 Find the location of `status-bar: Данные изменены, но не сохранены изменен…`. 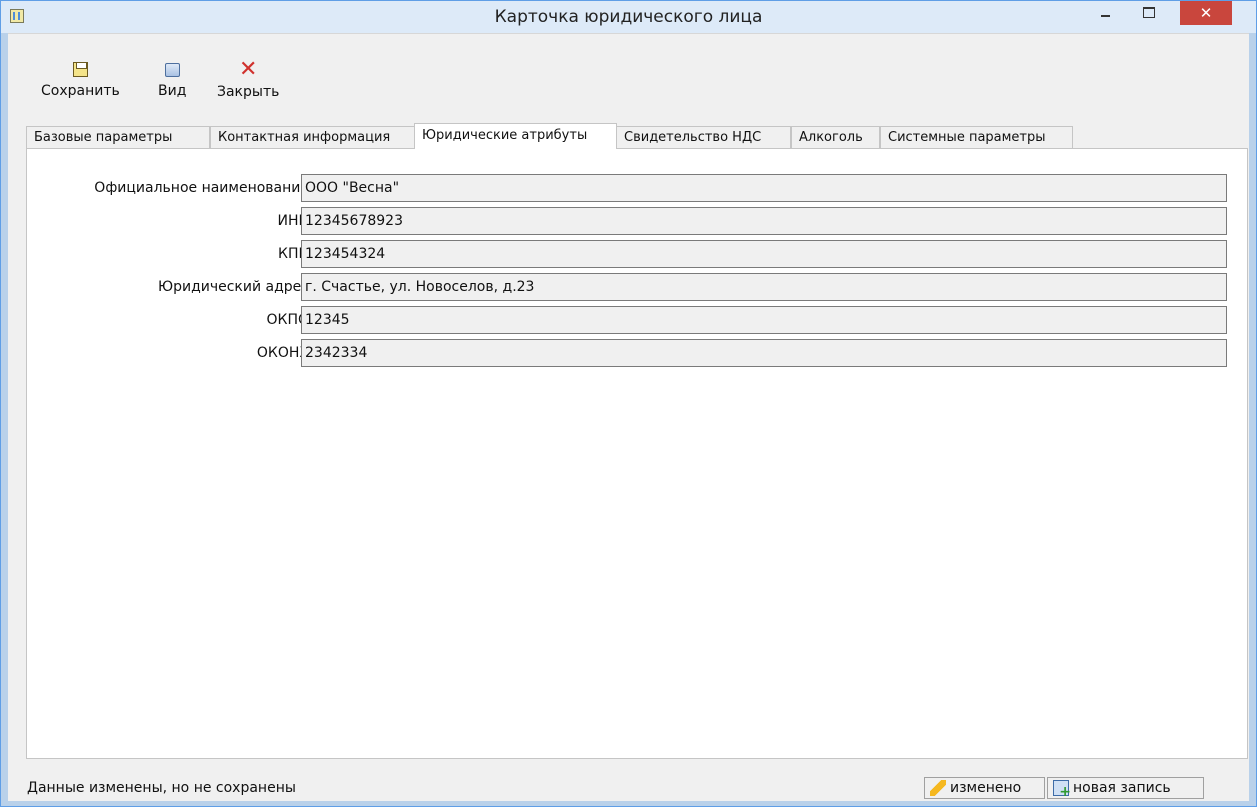

status-bar: Данные изменены, но не сохранены изменен… is located at coordinates (628, 788).